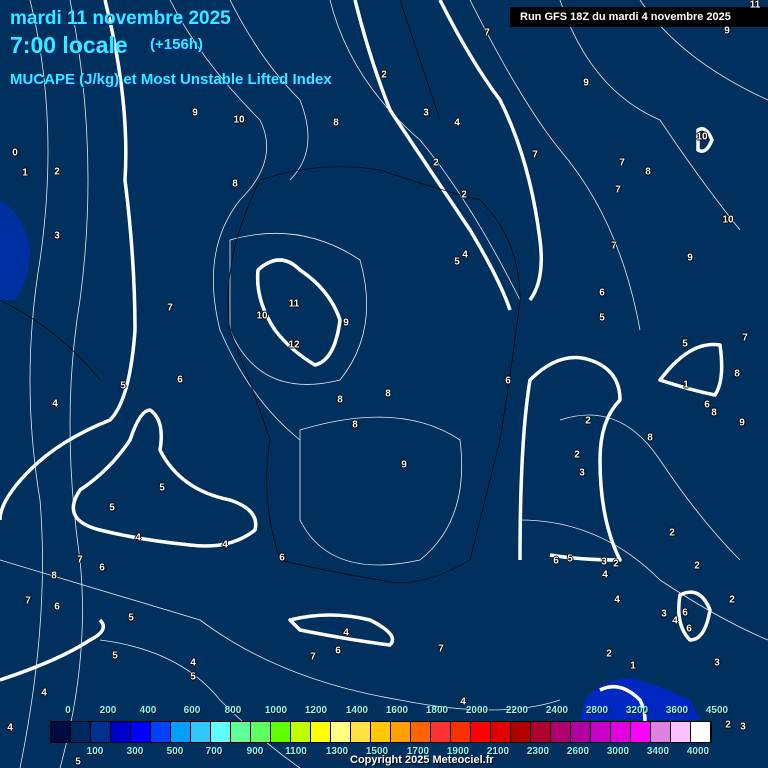 This screenshot has width=768, height=768. Describe the element at coordinates (658, 751) in the screenshot. I see `legend-tick-bottom: 3400` at that location.